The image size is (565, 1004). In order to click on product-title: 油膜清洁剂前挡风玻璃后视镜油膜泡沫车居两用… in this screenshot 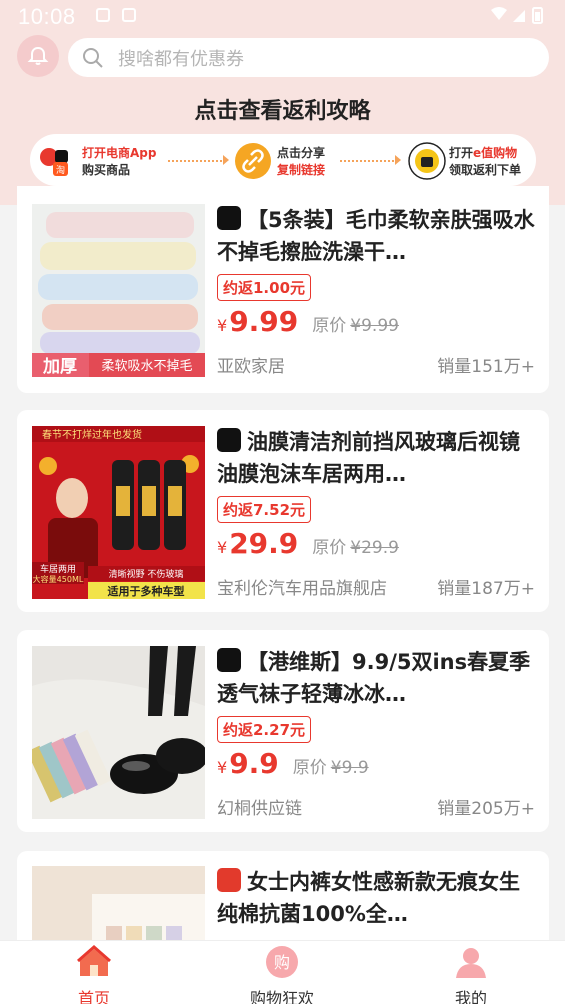, I will do `click(376, 458)`.